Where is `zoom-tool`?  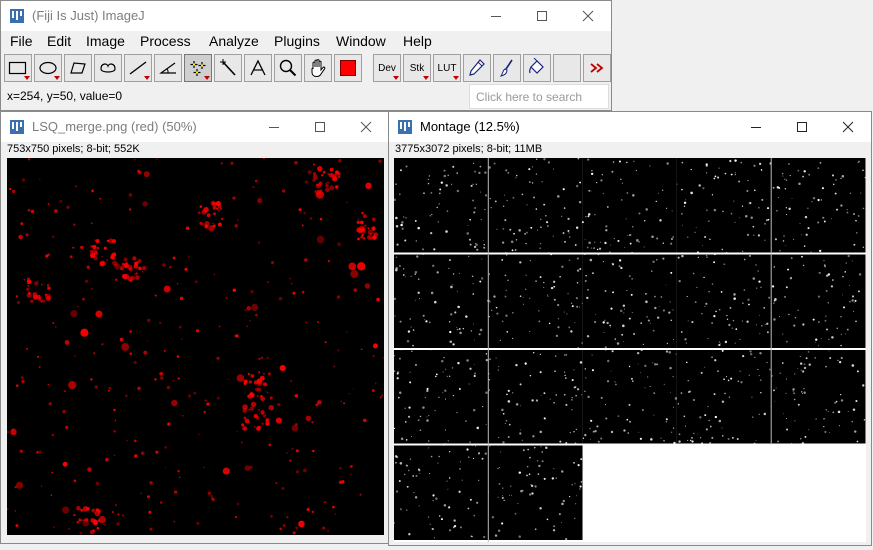
zoom-tool is located at coordinates (288, 68).